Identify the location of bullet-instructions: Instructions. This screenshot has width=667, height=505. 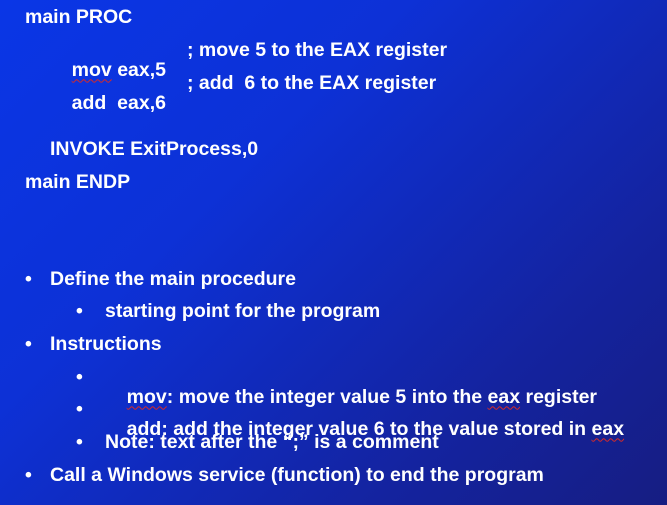
(106, 344).